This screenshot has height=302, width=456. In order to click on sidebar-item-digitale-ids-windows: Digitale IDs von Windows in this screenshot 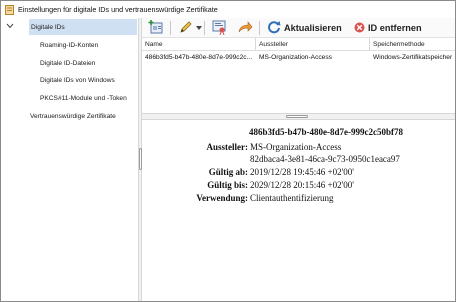, I will do `click(77, 80)`.